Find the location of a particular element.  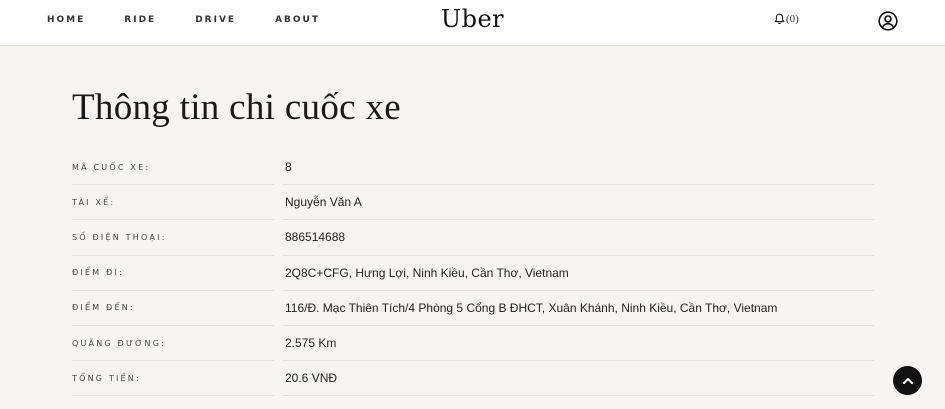

page-title: Thông tin chi cuốc xe is located at coordinates (236, 107).